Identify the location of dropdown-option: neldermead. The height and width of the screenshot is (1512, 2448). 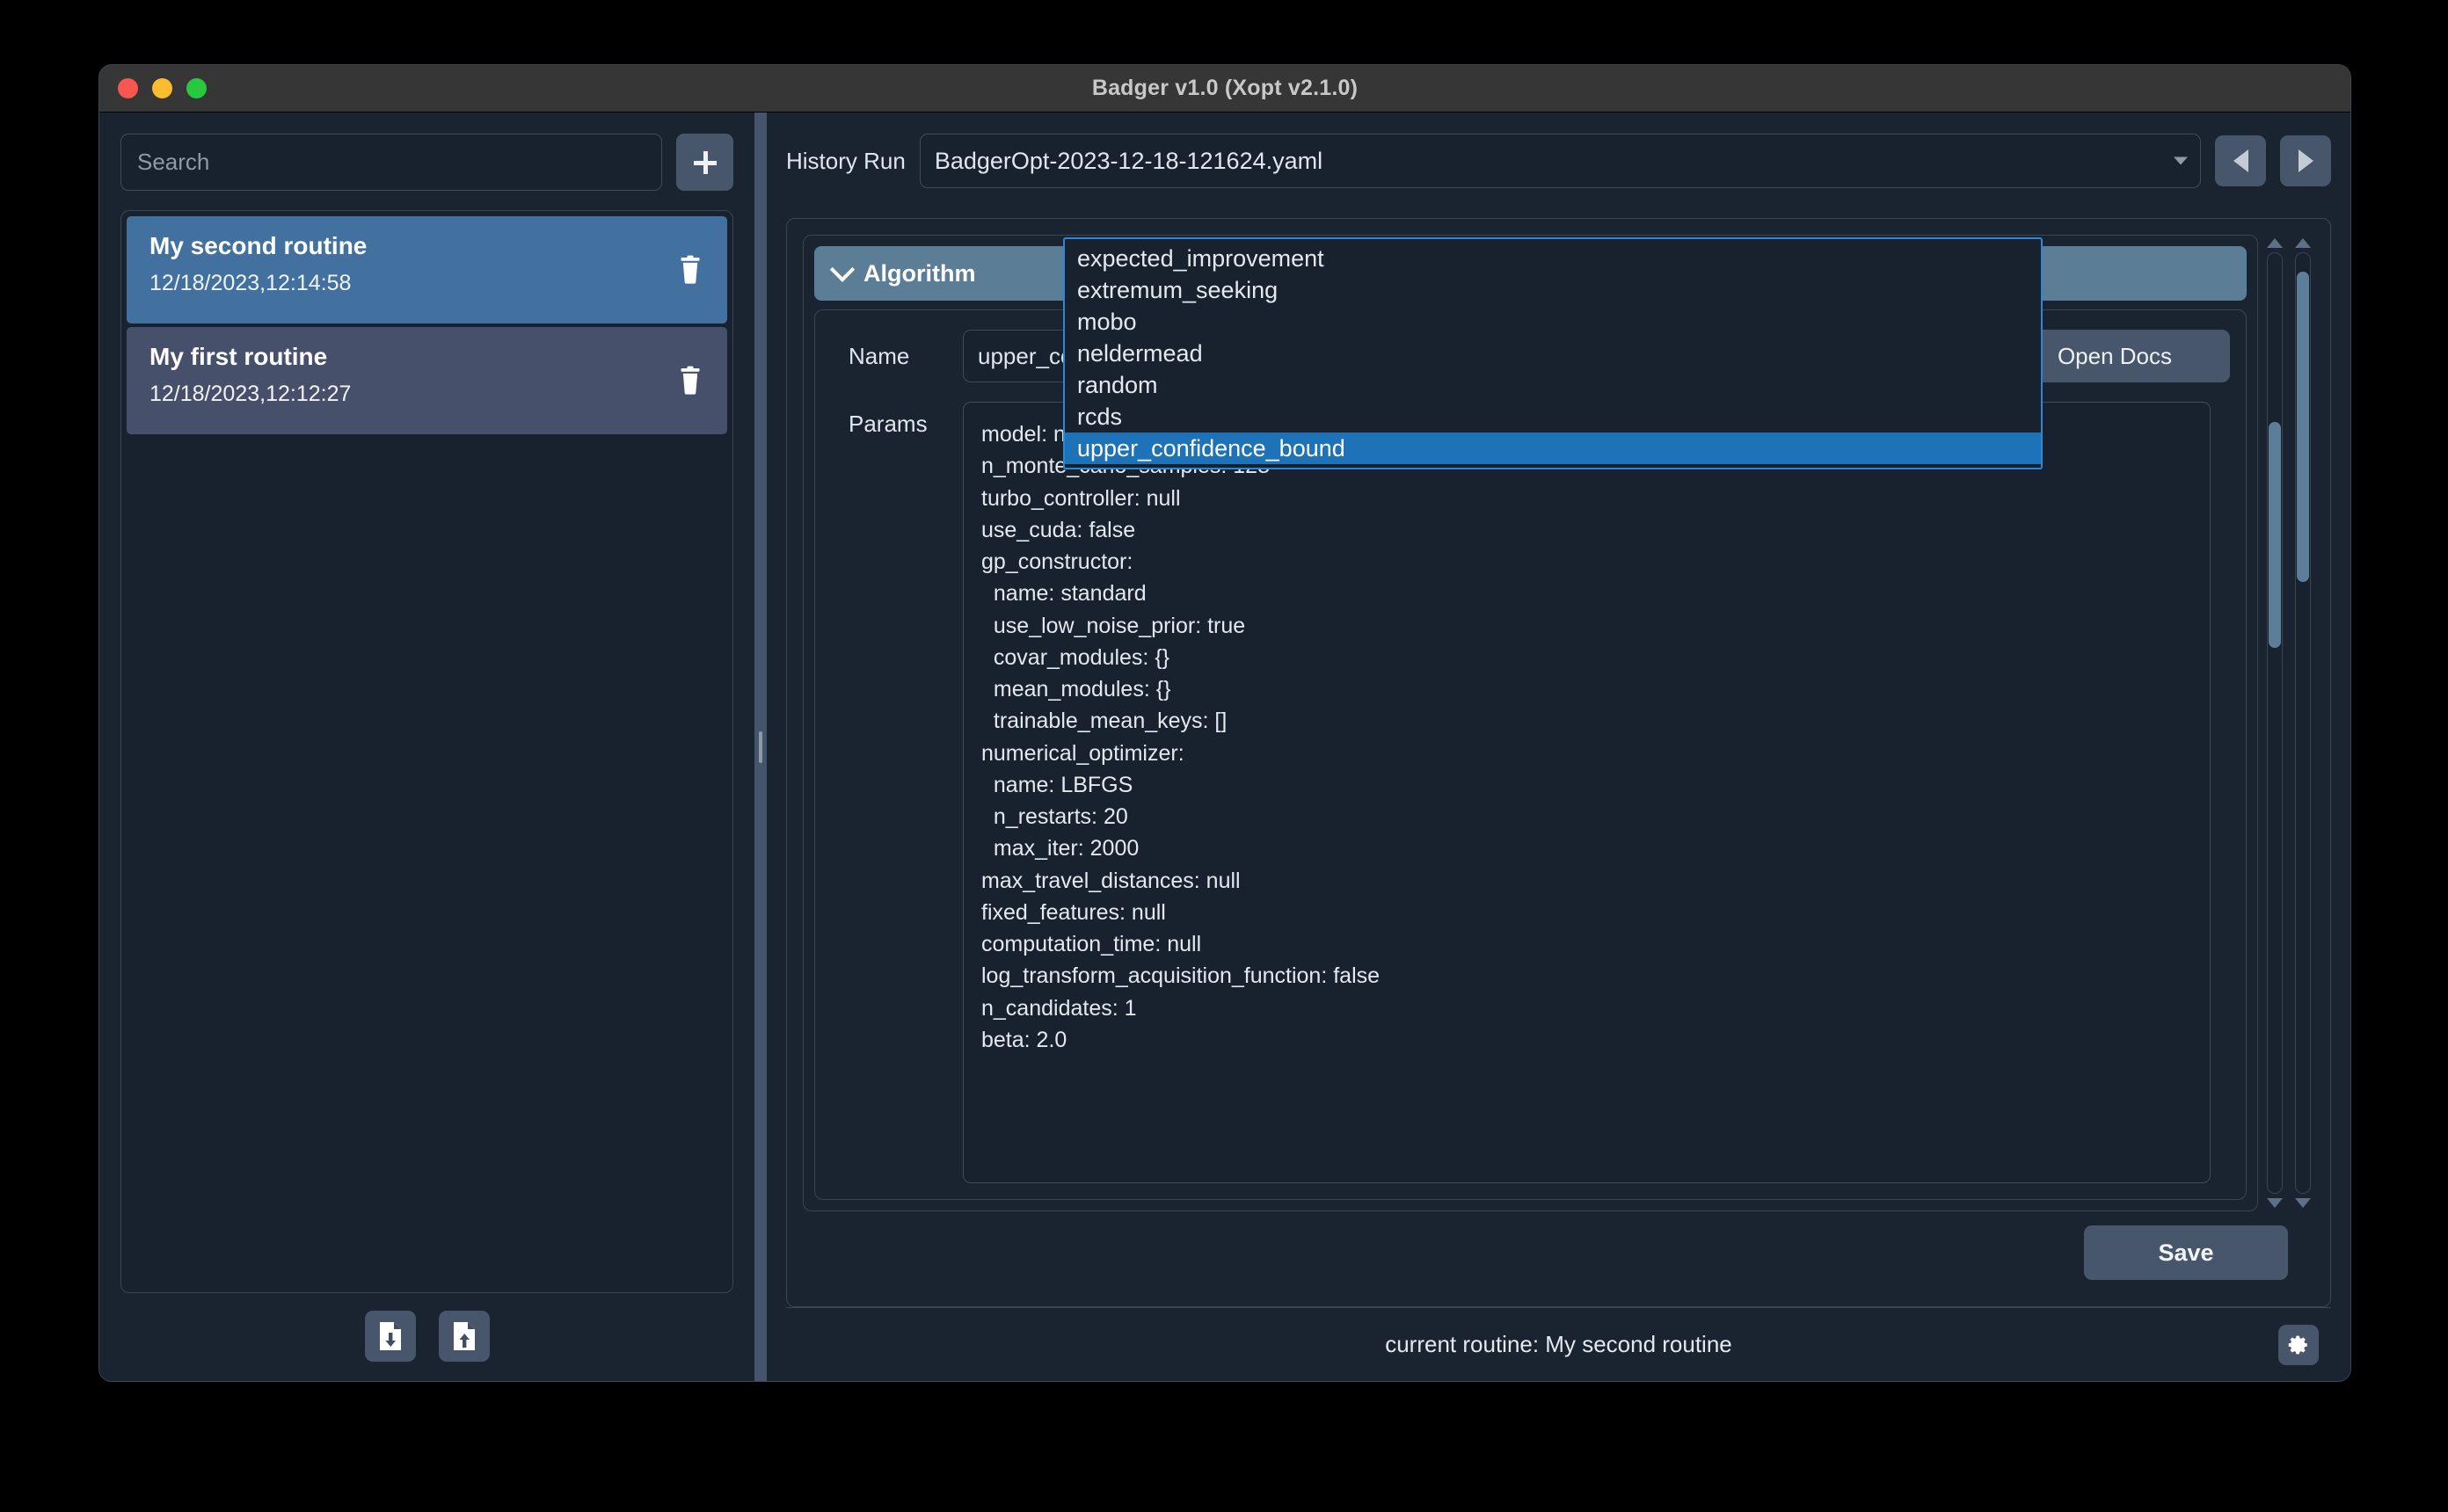
(1553, 354).